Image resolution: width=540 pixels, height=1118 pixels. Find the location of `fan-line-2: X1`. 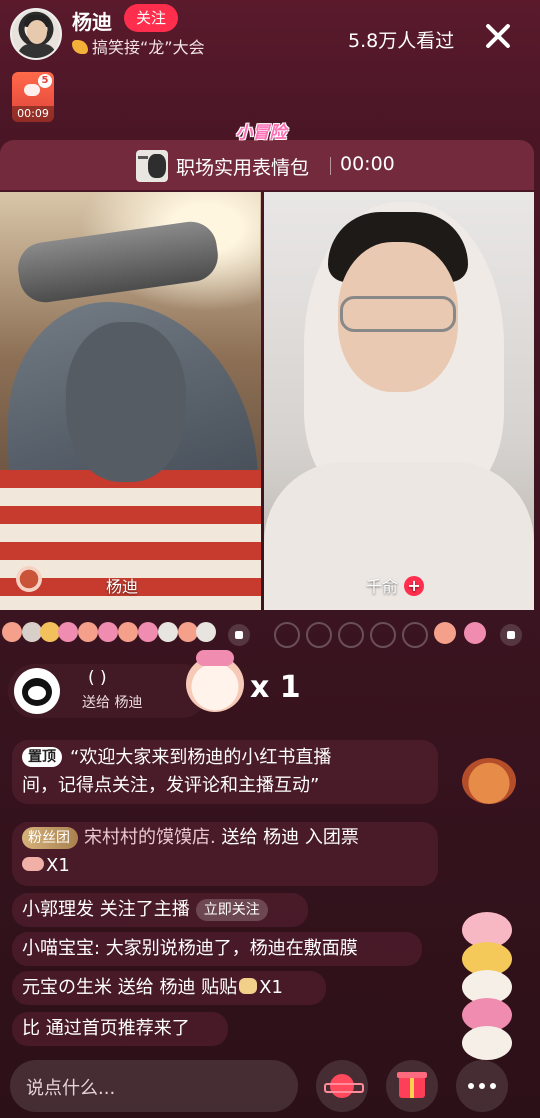

fan-line-2: X1 is located at coordinates (58, 865).